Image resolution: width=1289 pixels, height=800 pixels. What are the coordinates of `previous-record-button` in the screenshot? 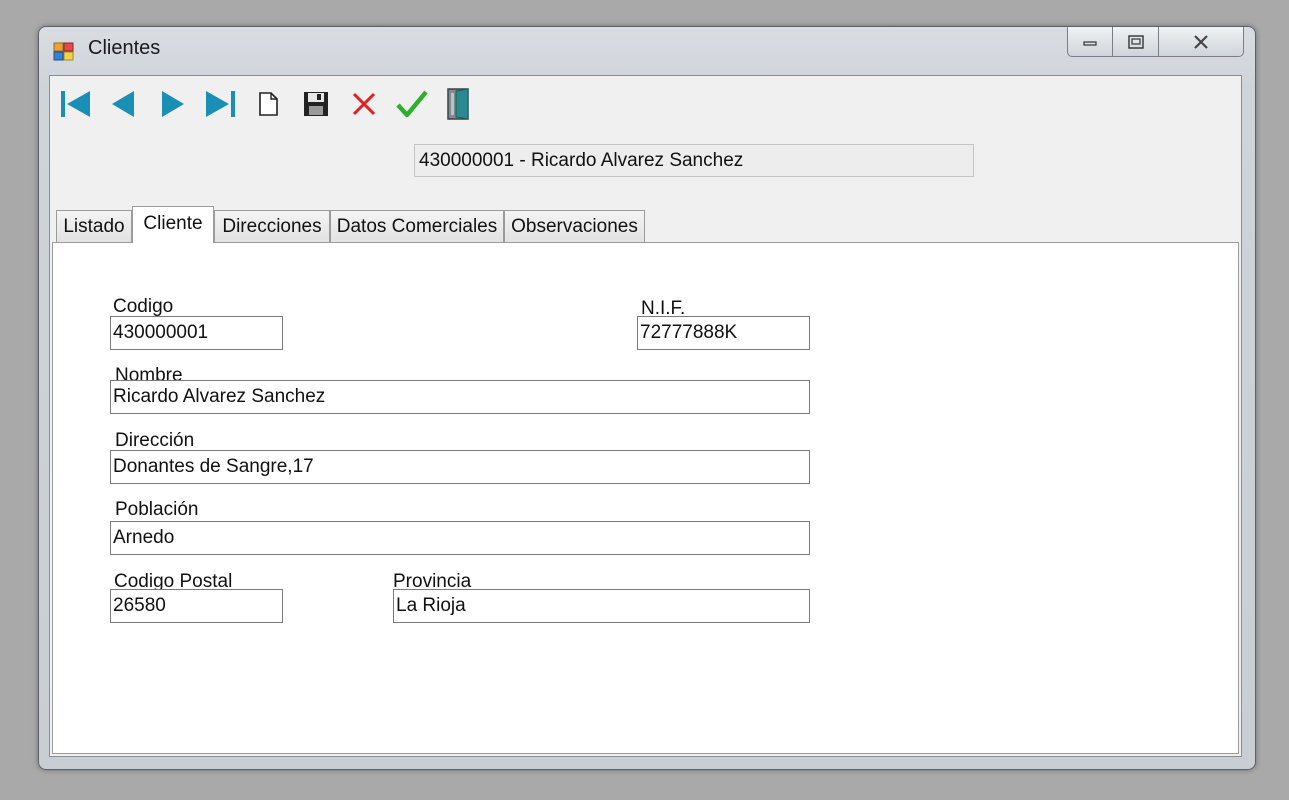 It's located at (124, 104).